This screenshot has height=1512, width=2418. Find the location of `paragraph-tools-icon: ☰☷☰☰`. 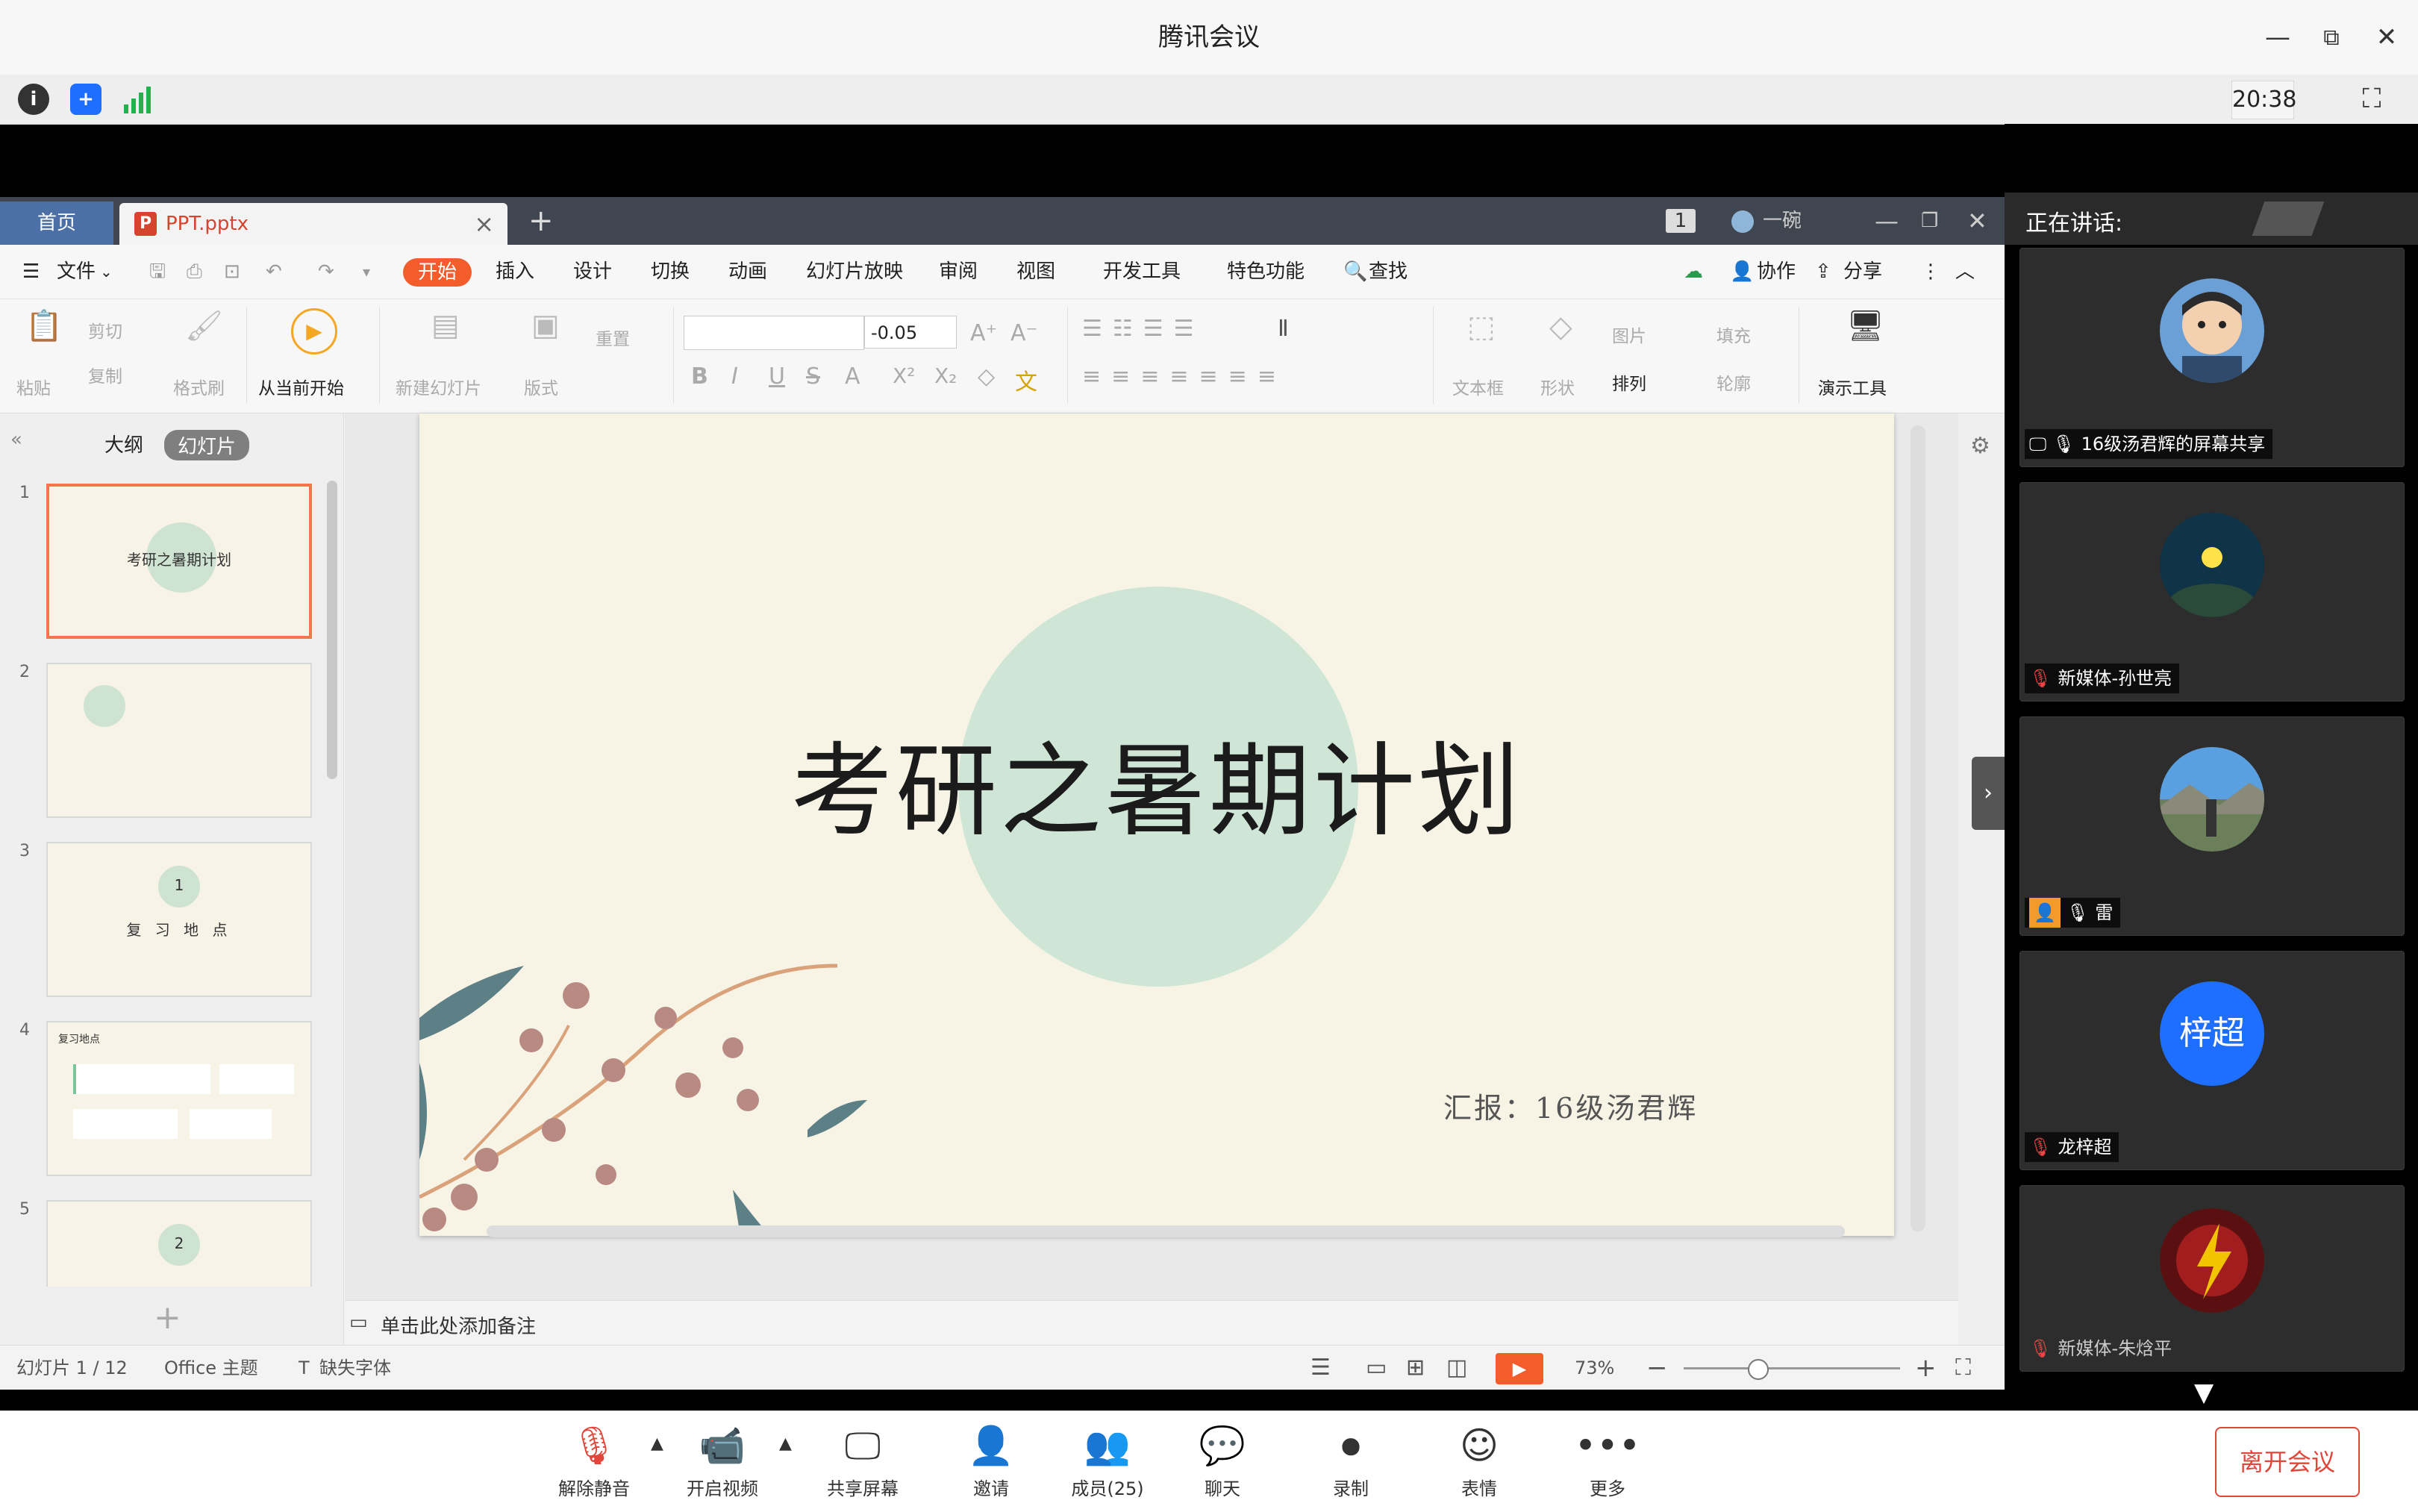

paragraph-tools-icon: ☰☷☰☰ is located at coordinates (1144, 329).